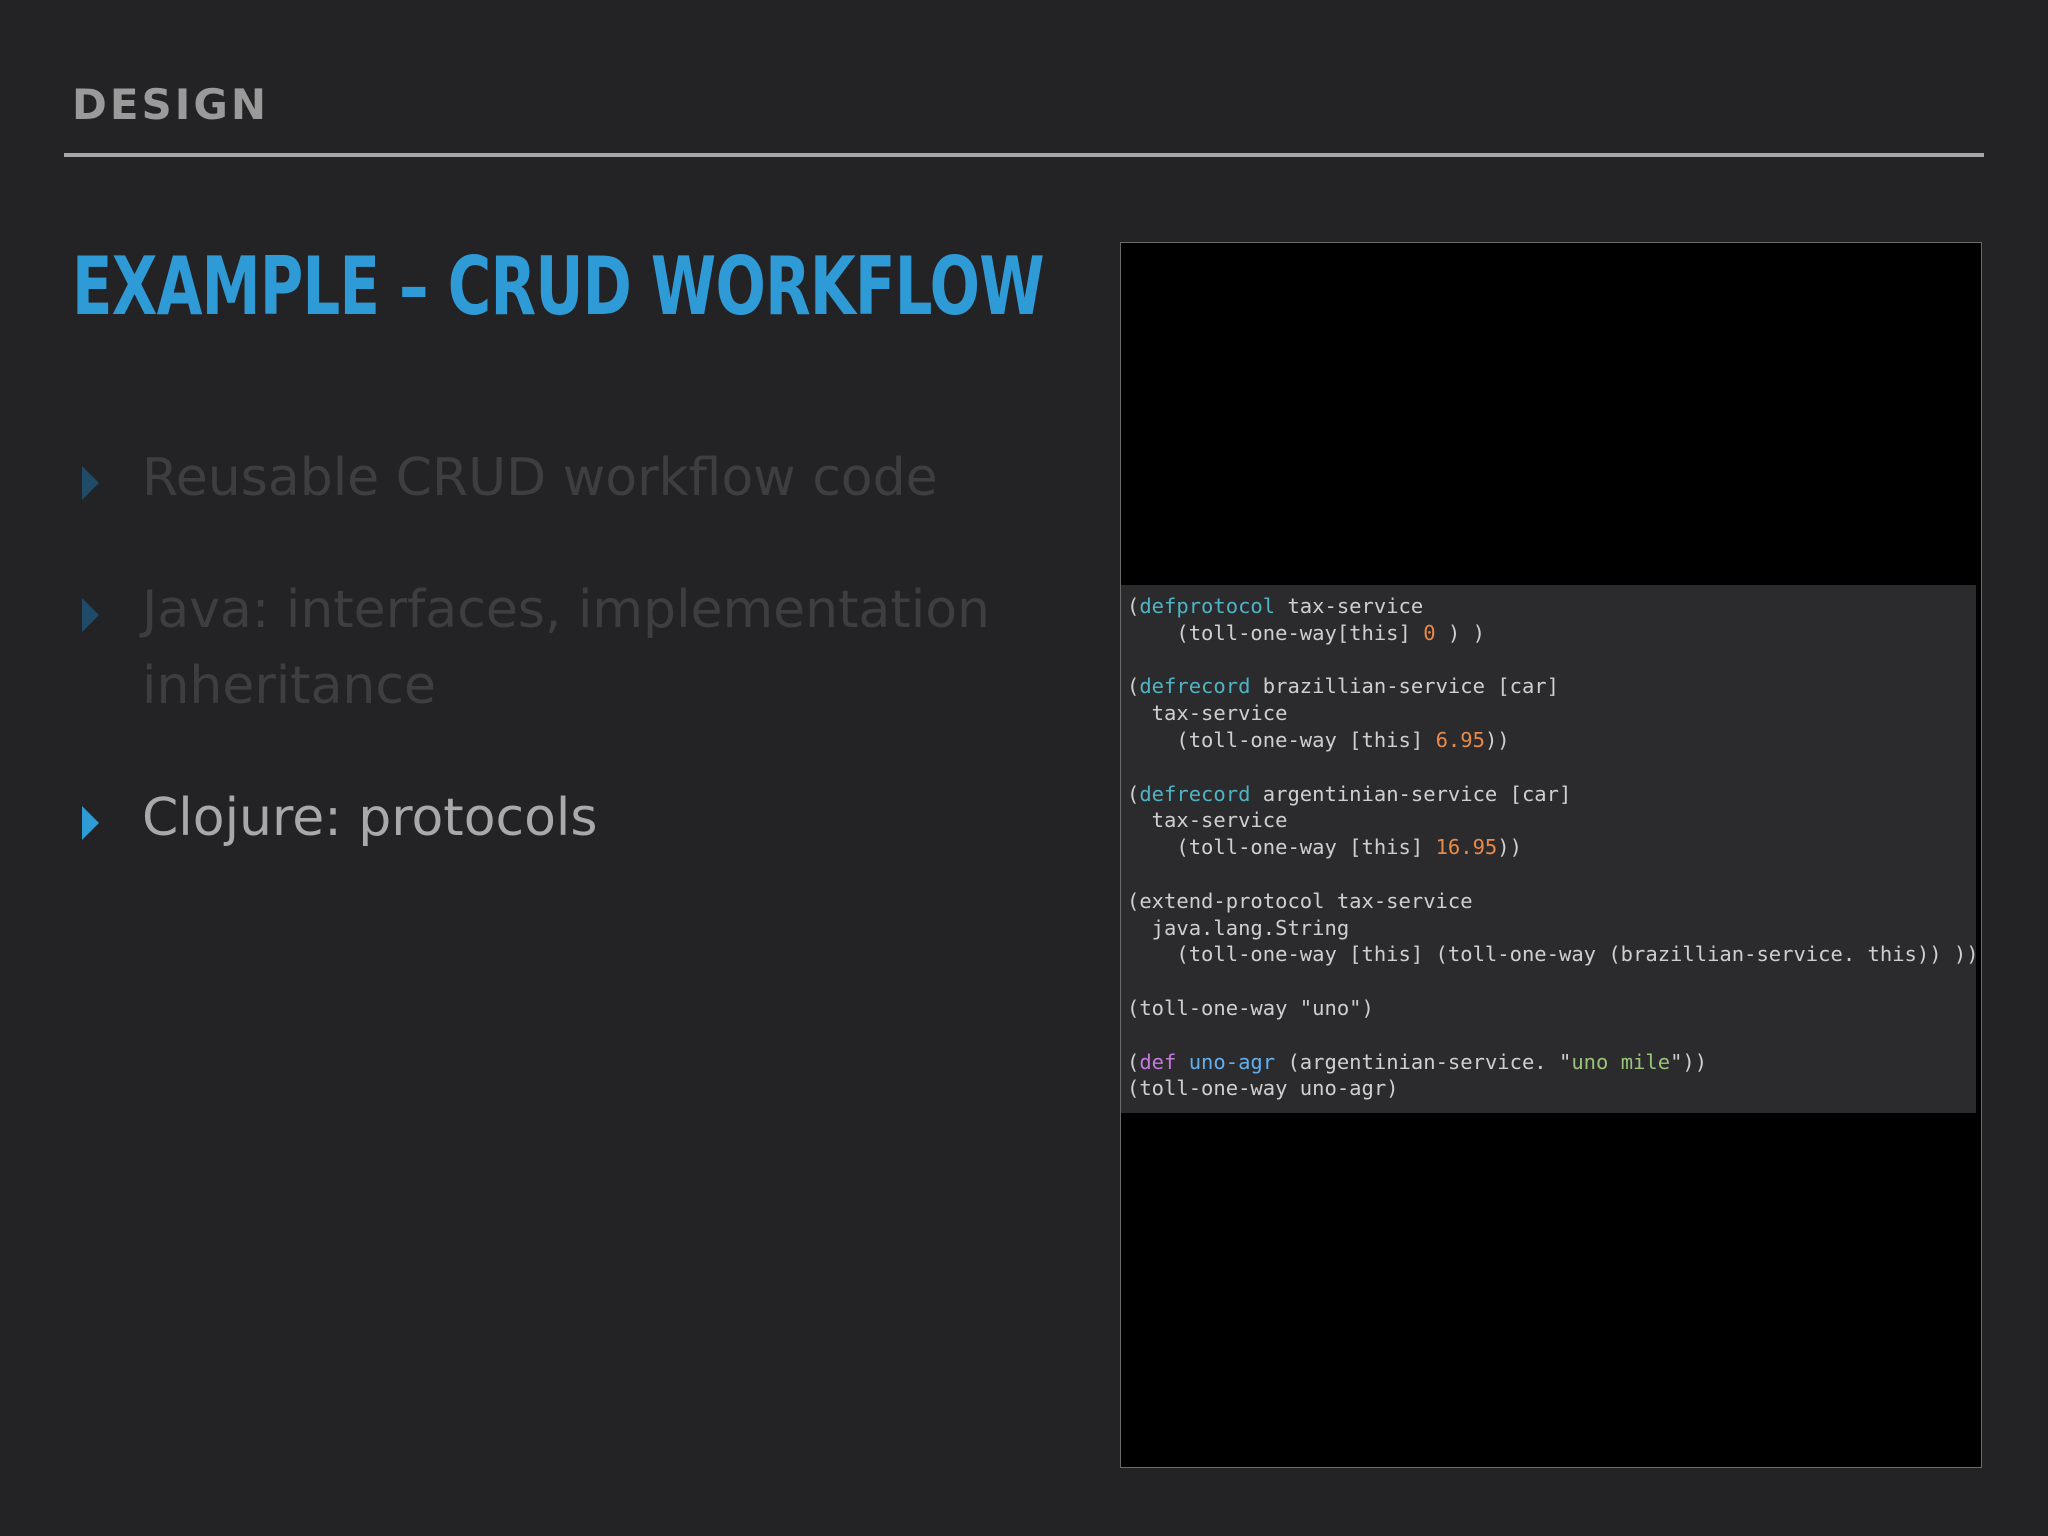 This screenshot has height=1536, width=2048. I want to click on bullet-text: Clojure: protocols, so click(370, 818).